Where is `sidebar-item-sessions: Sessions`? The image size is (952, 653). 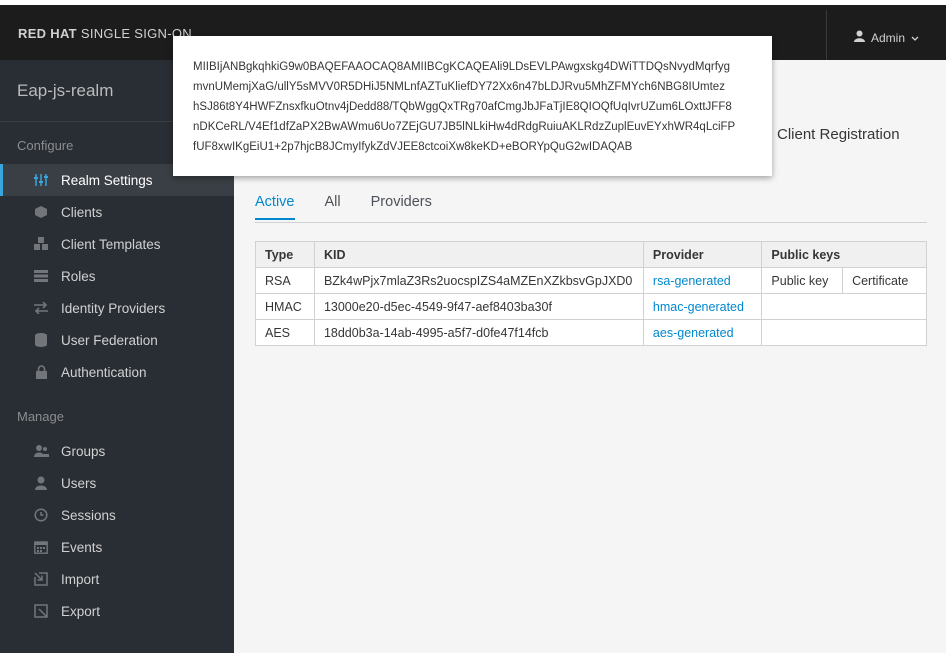 sidebar-item-sessions: Sessions is located at coordinates (117, 515).